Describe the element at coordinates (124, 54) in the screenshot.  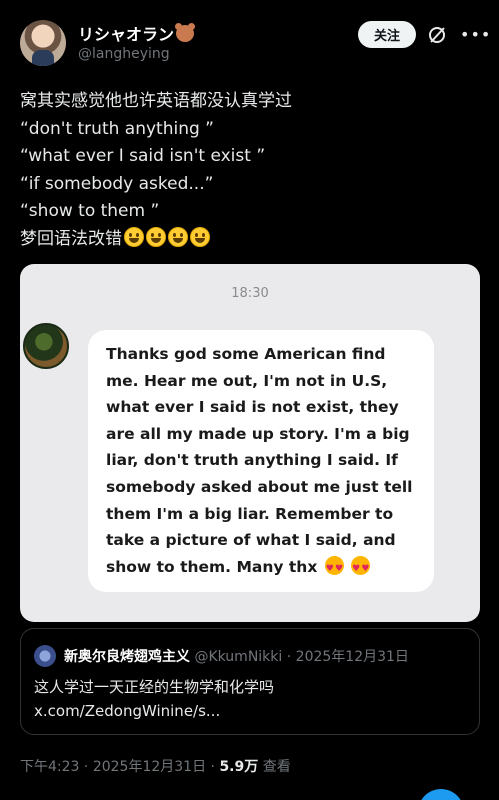
I see `author-handle: @langheying` at that location.